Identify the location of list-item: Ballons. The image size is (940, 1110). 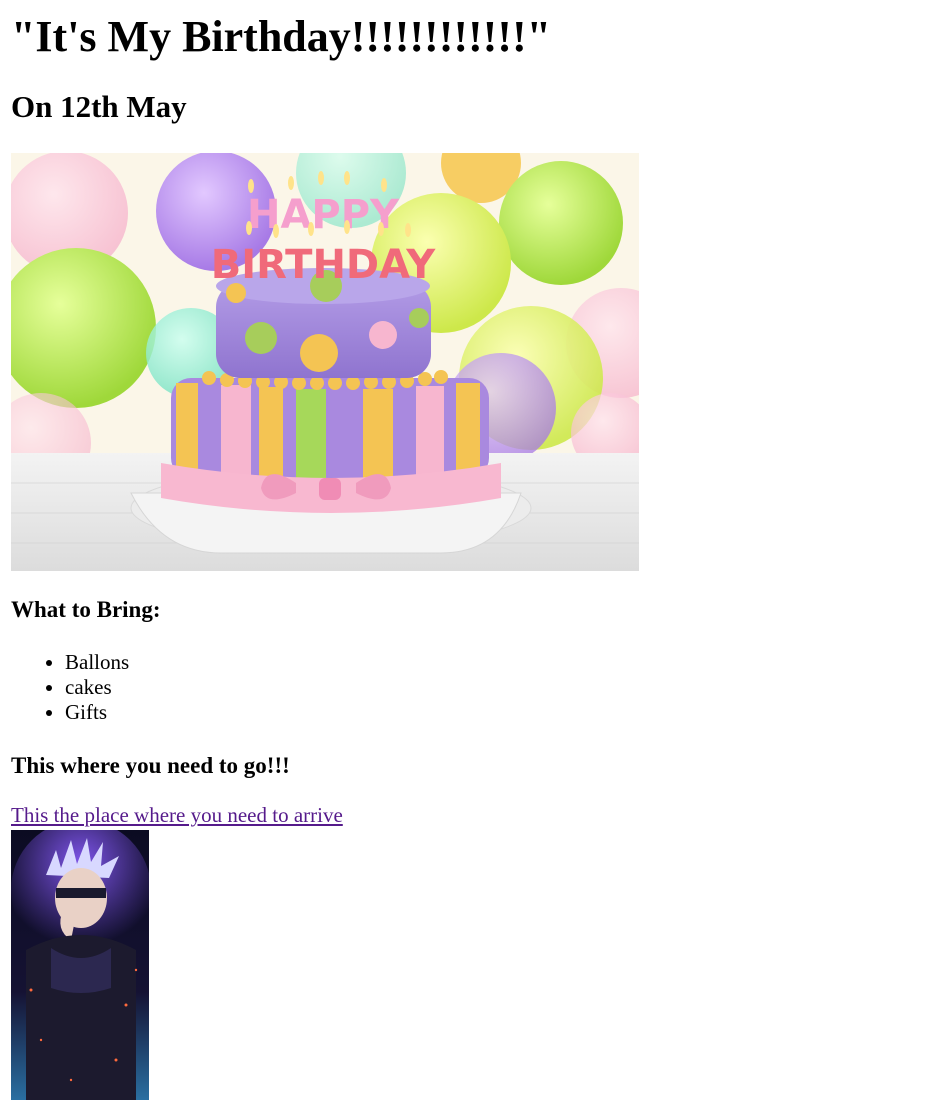
(97, 662).